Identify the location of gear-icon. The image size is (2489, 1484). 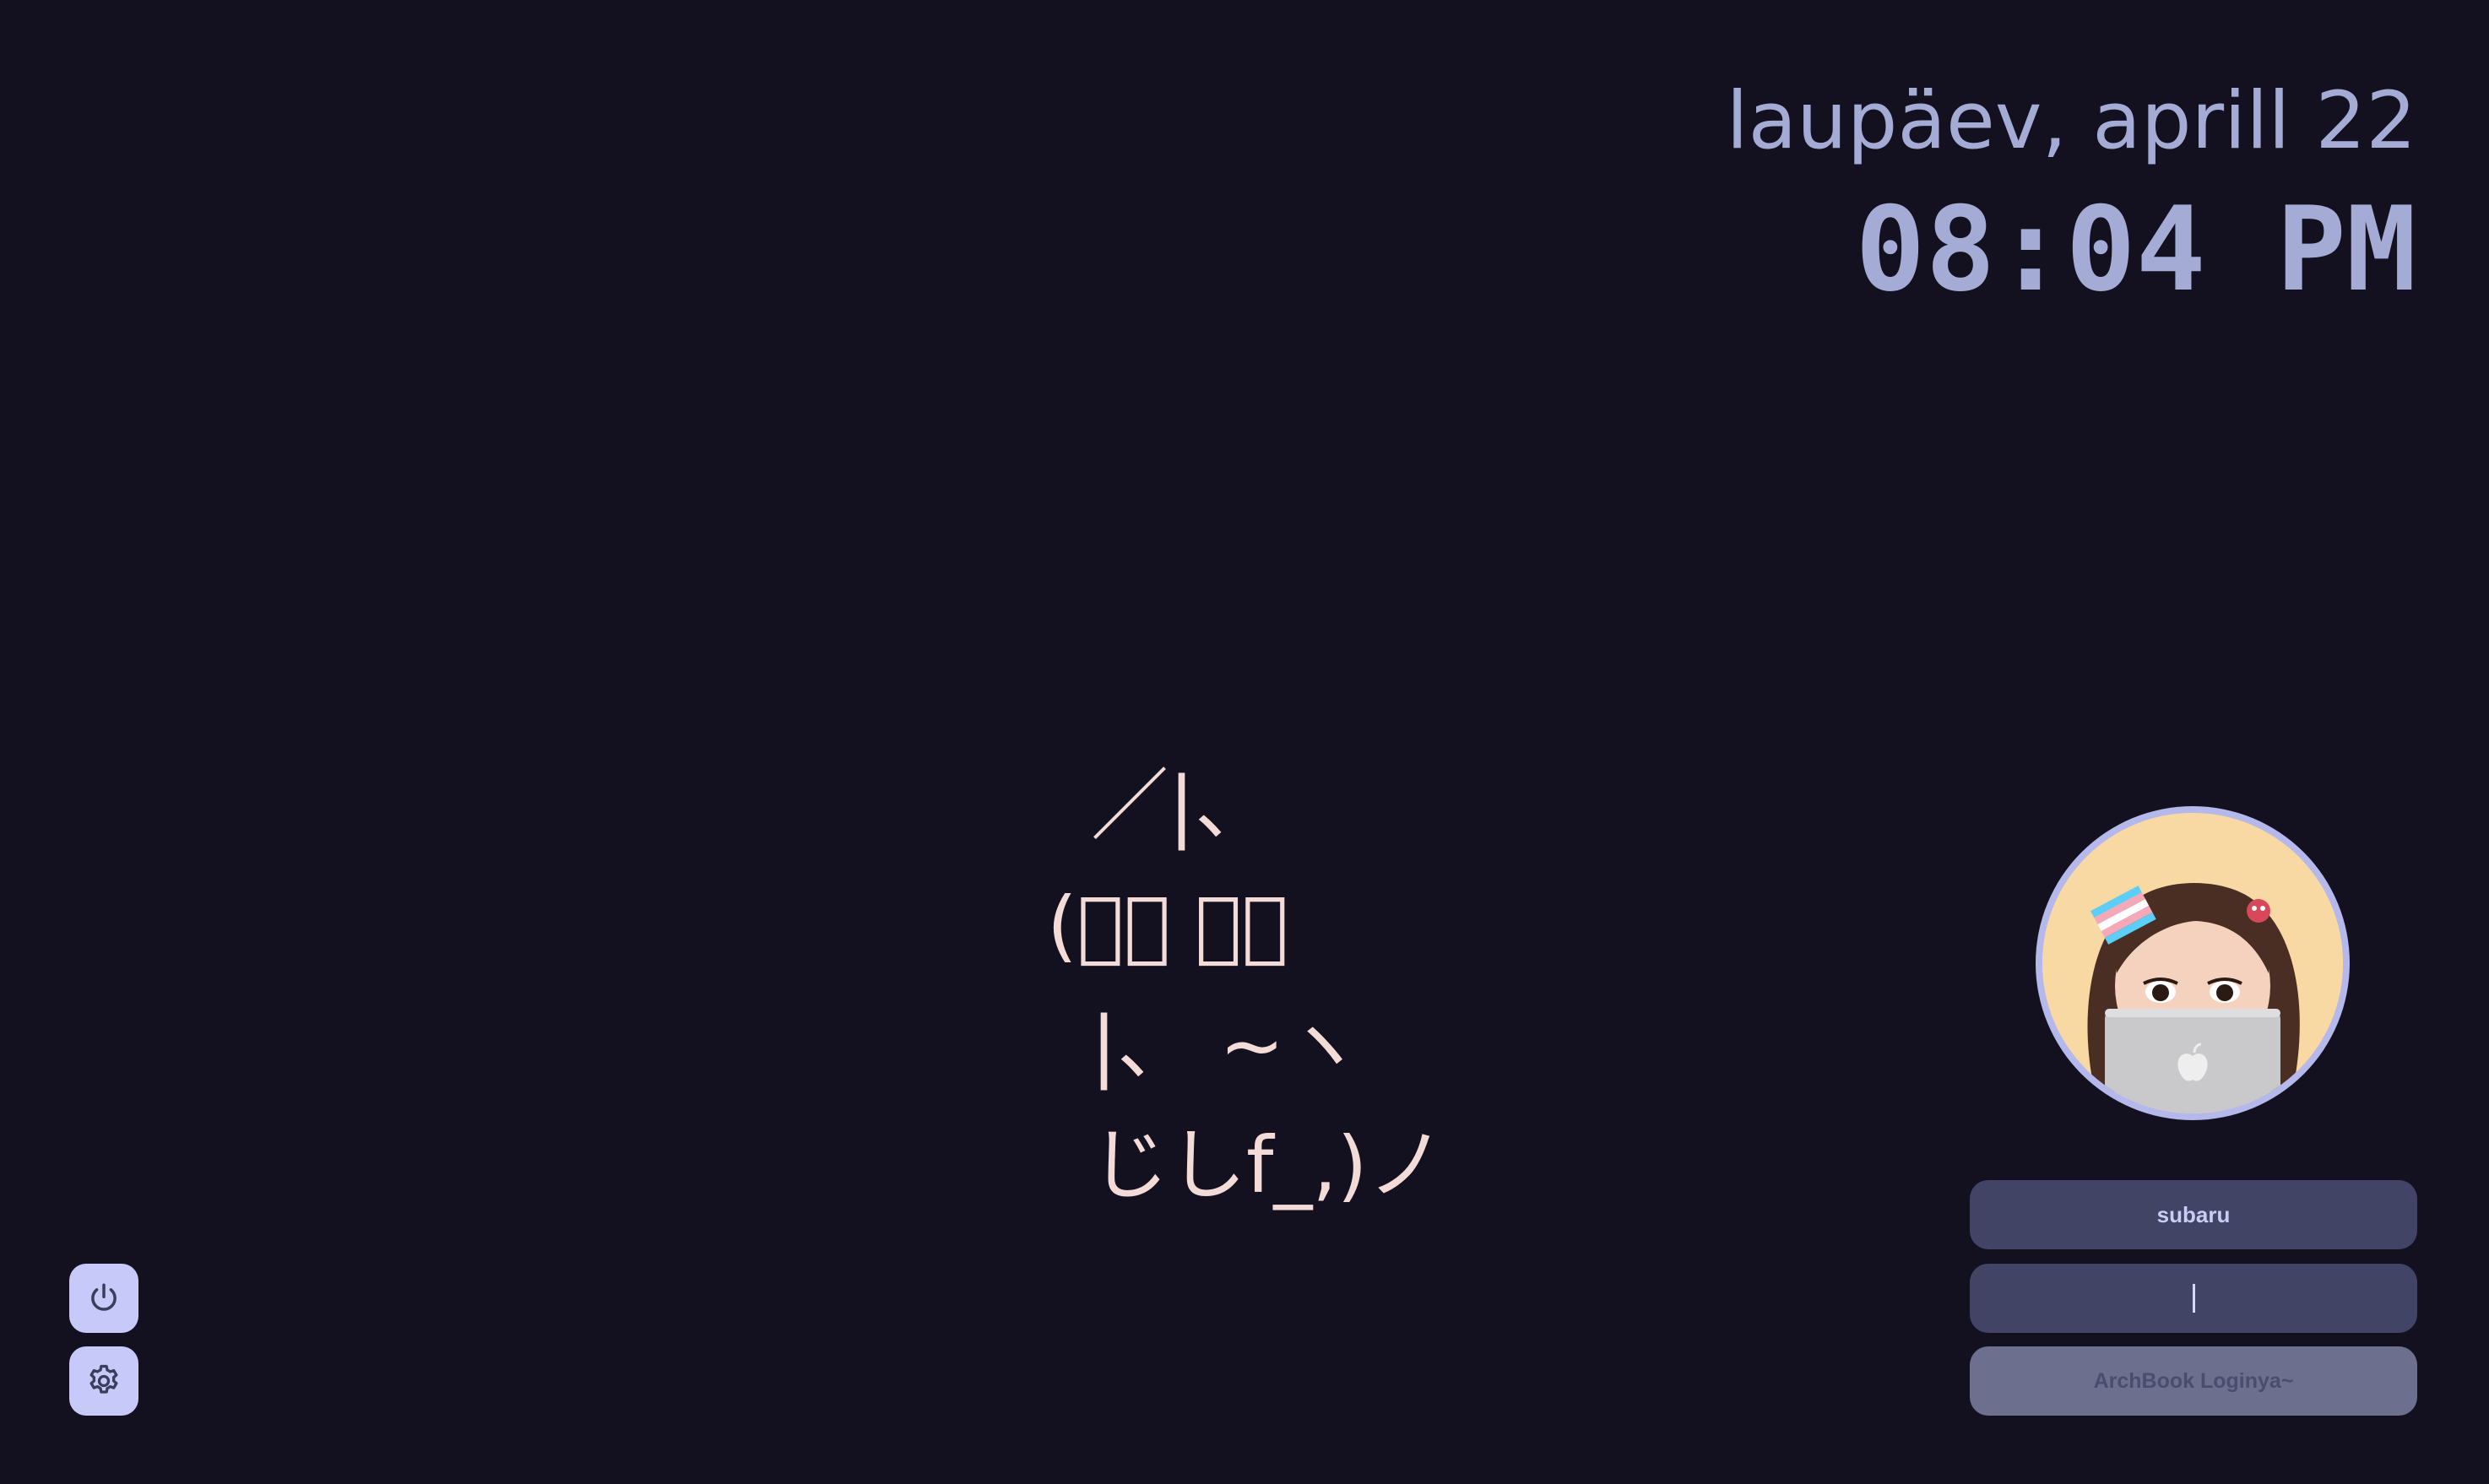
(103, 1379).